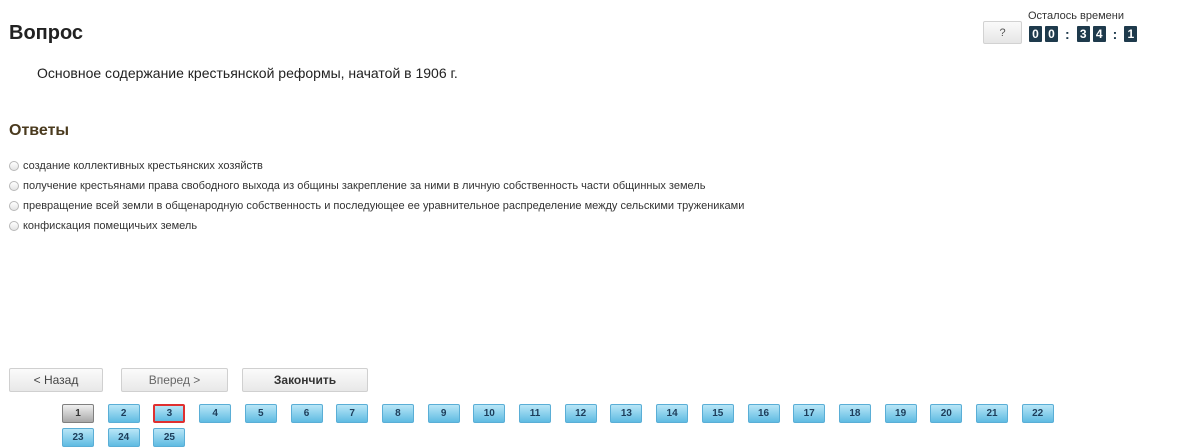  I want to click on timer-label: Осталось времени, so click(1076, 16).